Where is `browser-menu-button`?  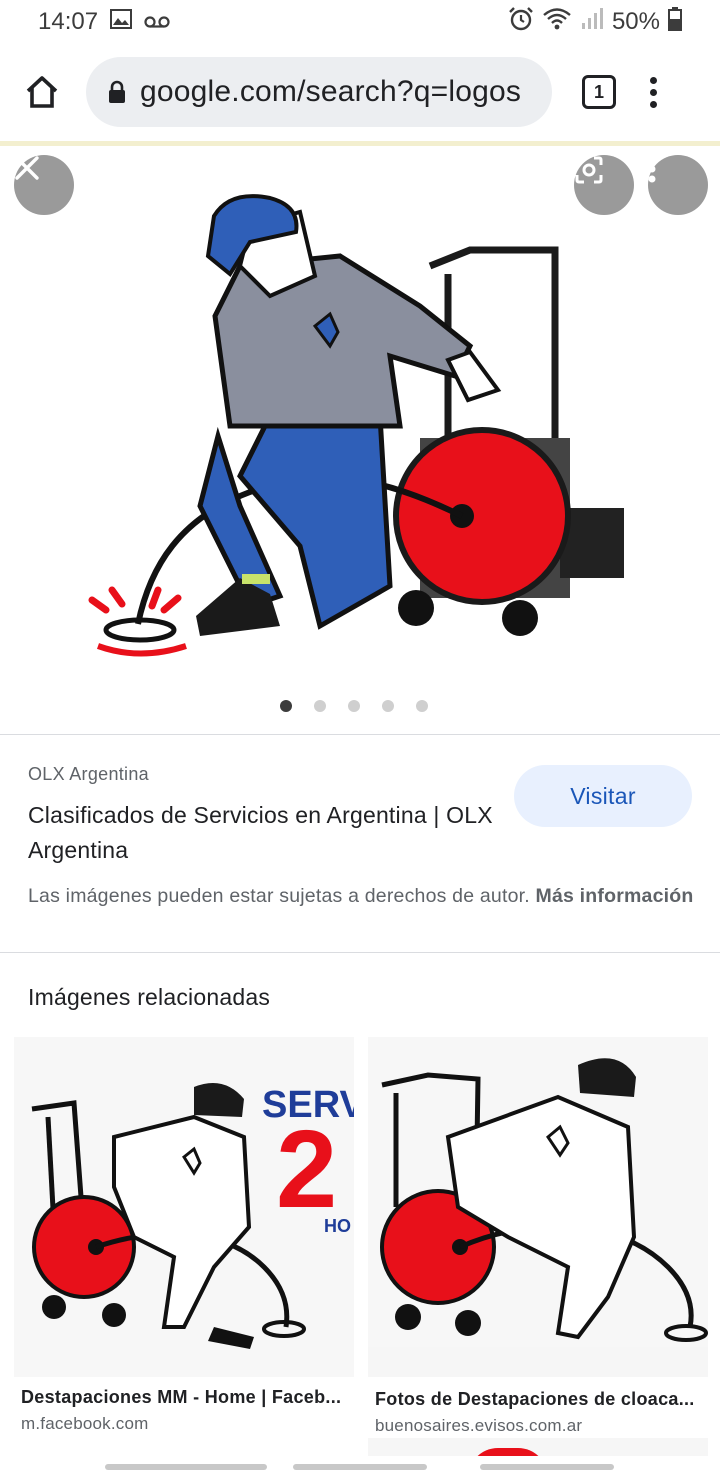 browser-menu-button is located at coordinates (653, 92).